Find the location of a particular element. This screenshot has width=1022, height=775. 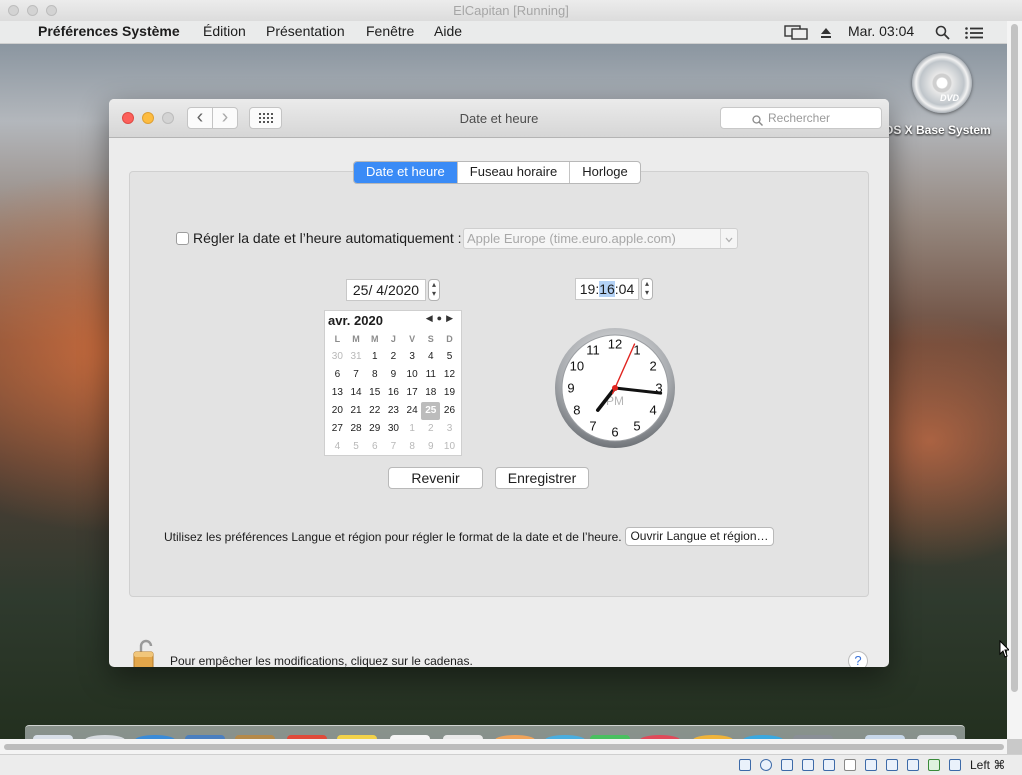

revert-button: Revenir is located at coordinates (435, 478).